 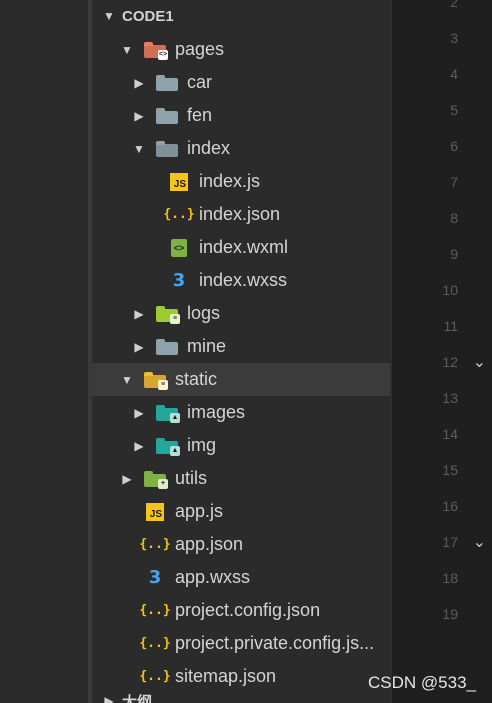 I want to click on tree-file: 3 app.wxss, so click(x=242, y=577).